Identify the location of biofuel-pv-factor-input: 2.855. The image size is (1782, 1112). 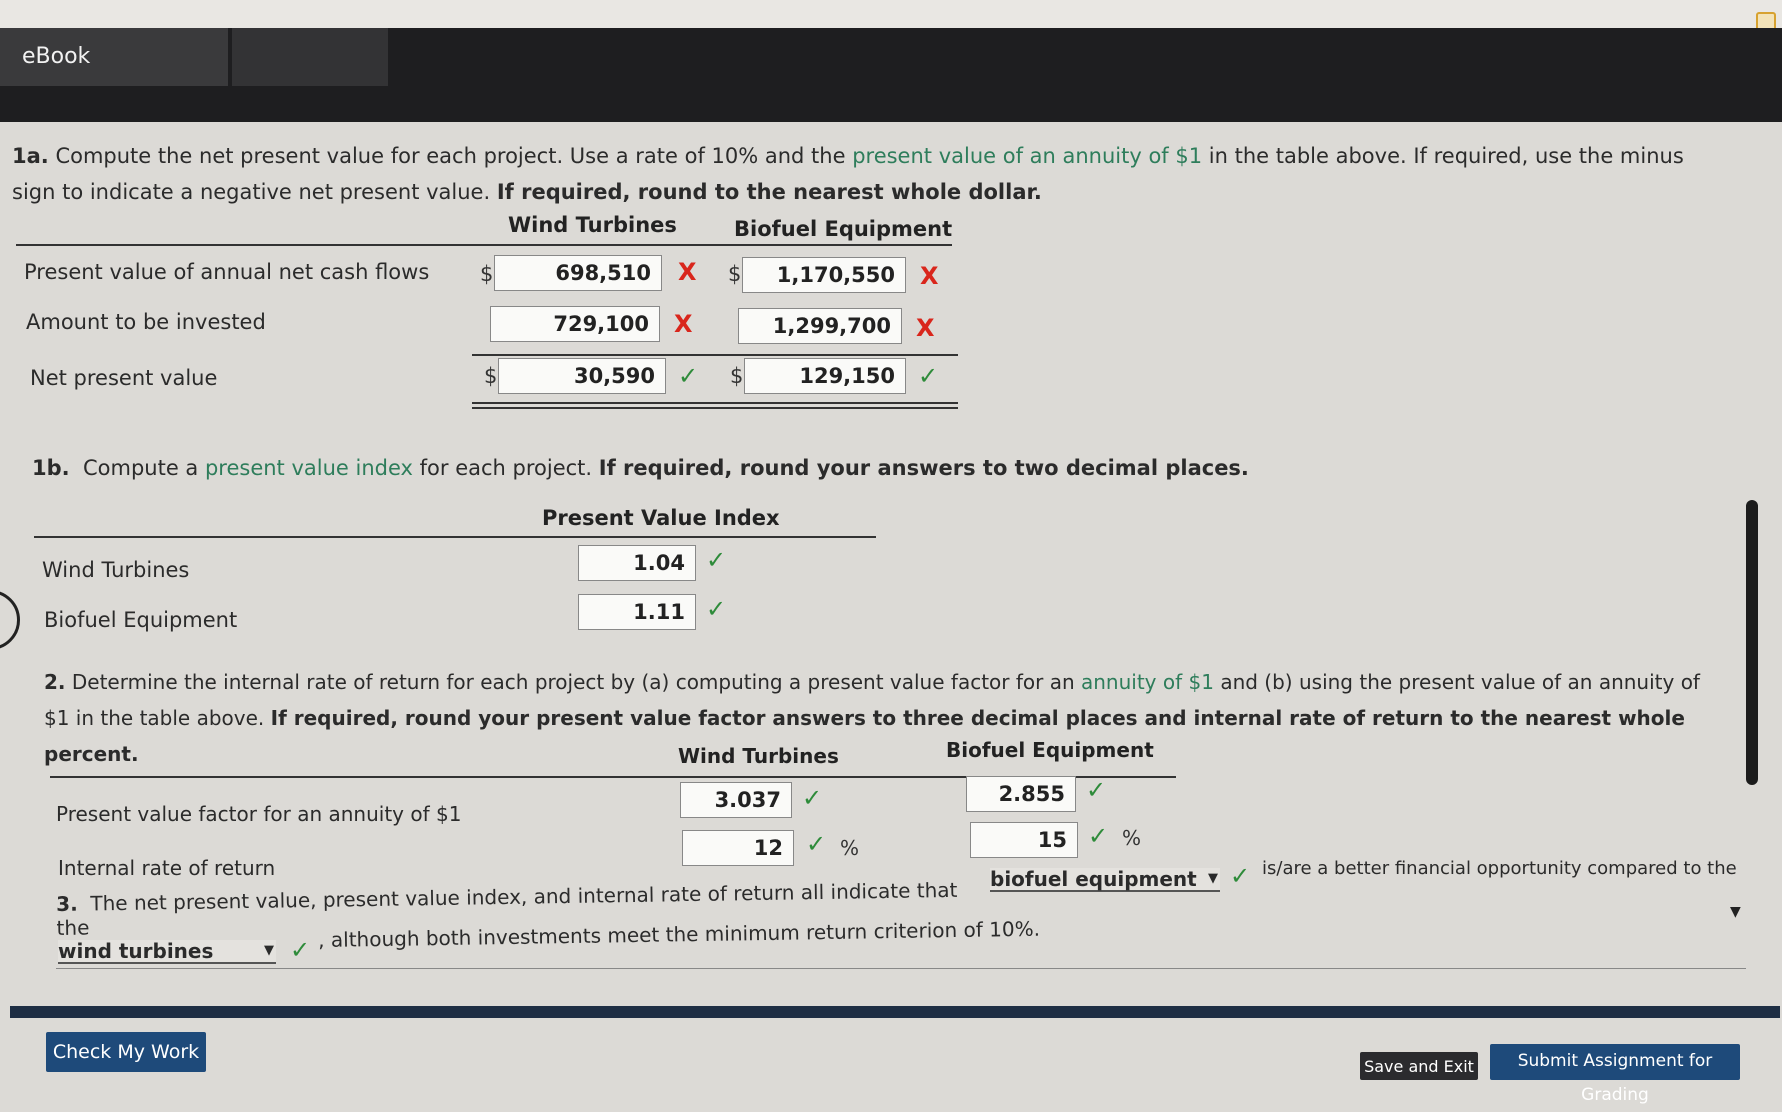
(1021, 794).